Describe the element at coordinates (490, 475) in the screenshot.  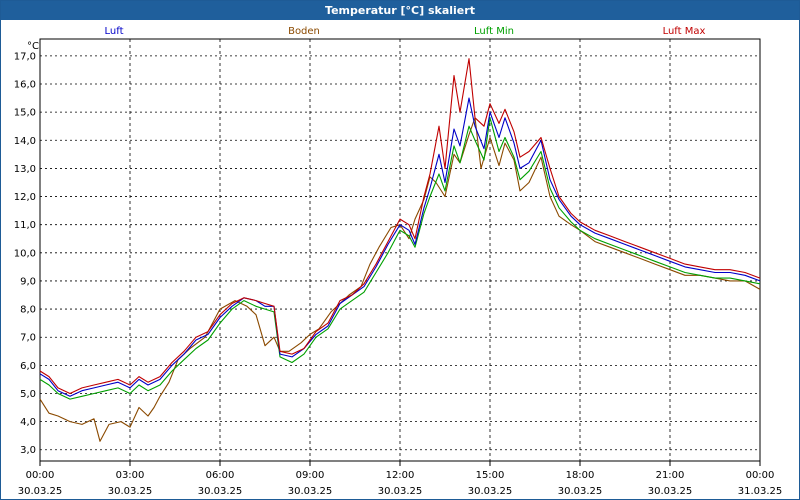
I see `x-tick-time: 15:00` at that location.